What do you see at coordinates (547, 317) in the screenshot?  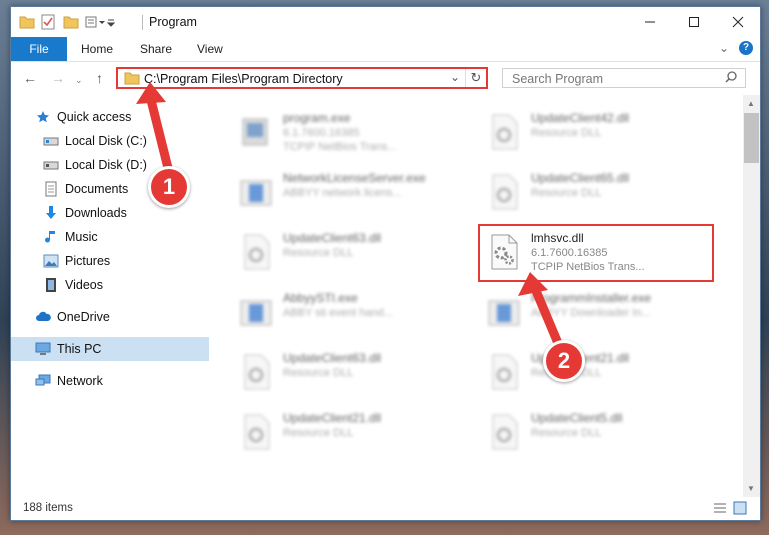 I see `arrow-2-shaft` at bounding box center [547, 317].